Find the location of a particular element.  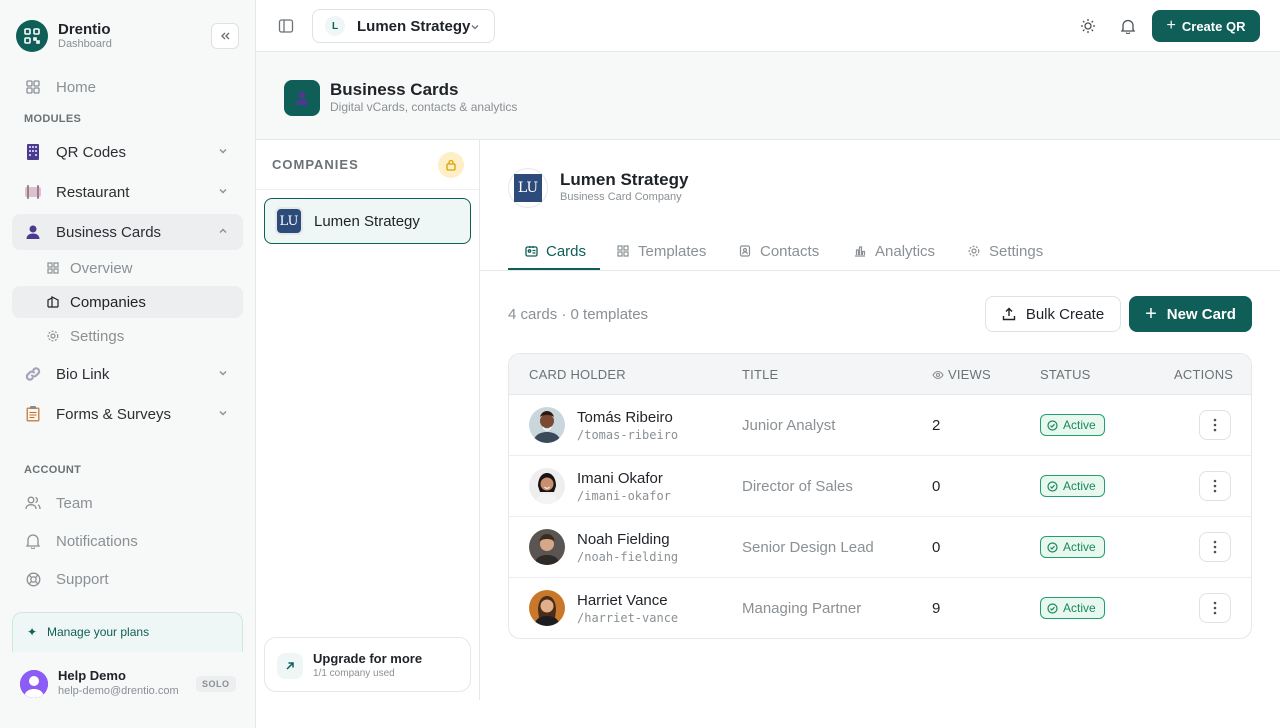

sidebar-item-label: Restaurant is located at coordinates (93, 192).